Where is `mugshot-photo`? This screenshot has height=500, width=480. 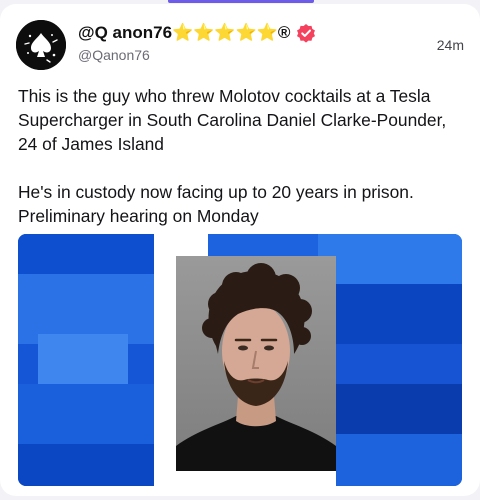 mugshot-photo is located at coordinates (256, 363).